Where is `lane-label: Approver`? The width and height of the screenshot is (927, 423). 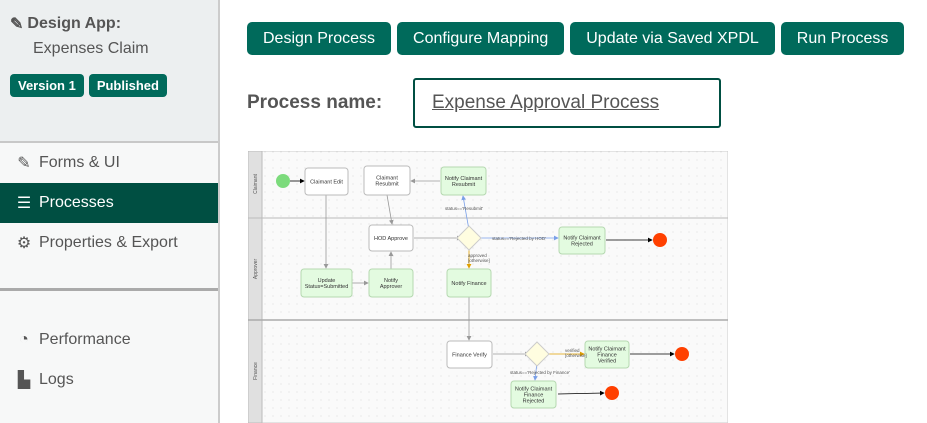
lane-label: Approver is located at coordinates (256, 269).